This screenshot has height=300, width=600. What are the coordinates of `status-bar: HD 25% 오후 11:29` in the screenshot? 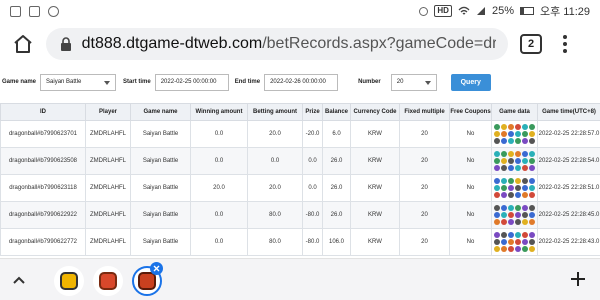 It's located at (300, 11).